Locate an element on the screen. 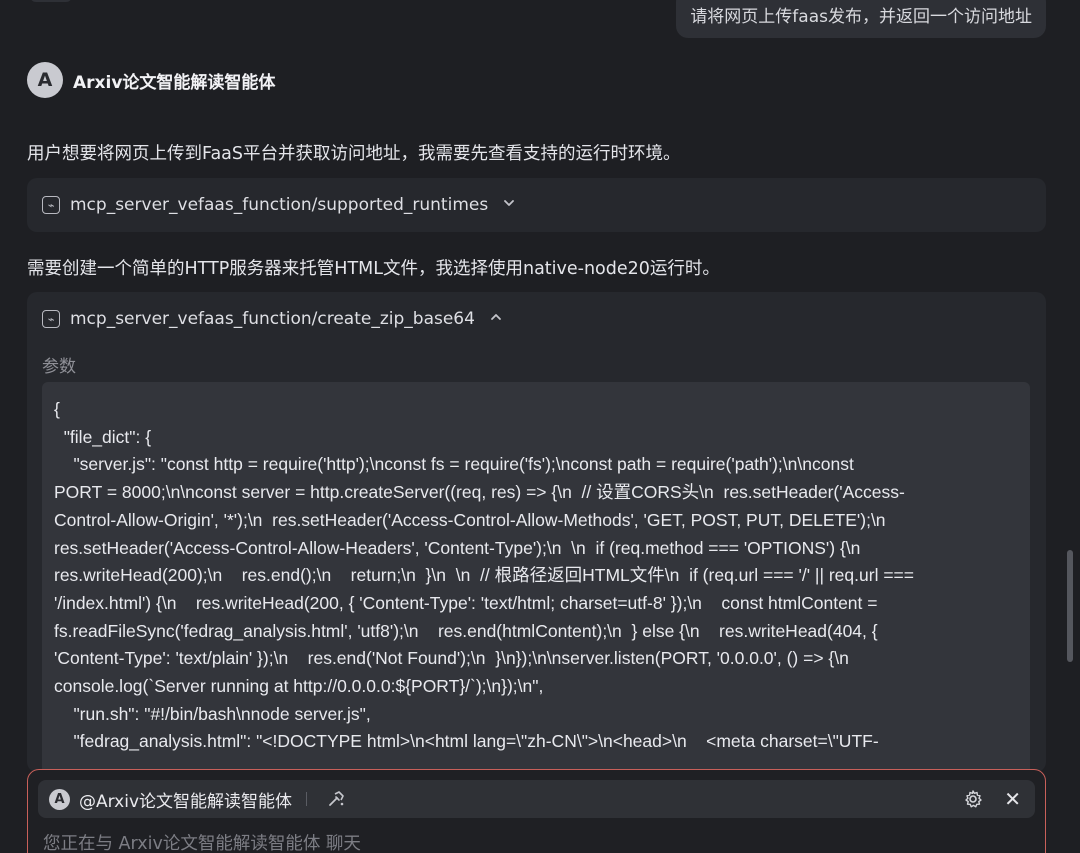 The image size is (1080, 853). user-message-text: 请将网页上传faas发布，并返回一个访问地址 is located at coordinates (861, 17).